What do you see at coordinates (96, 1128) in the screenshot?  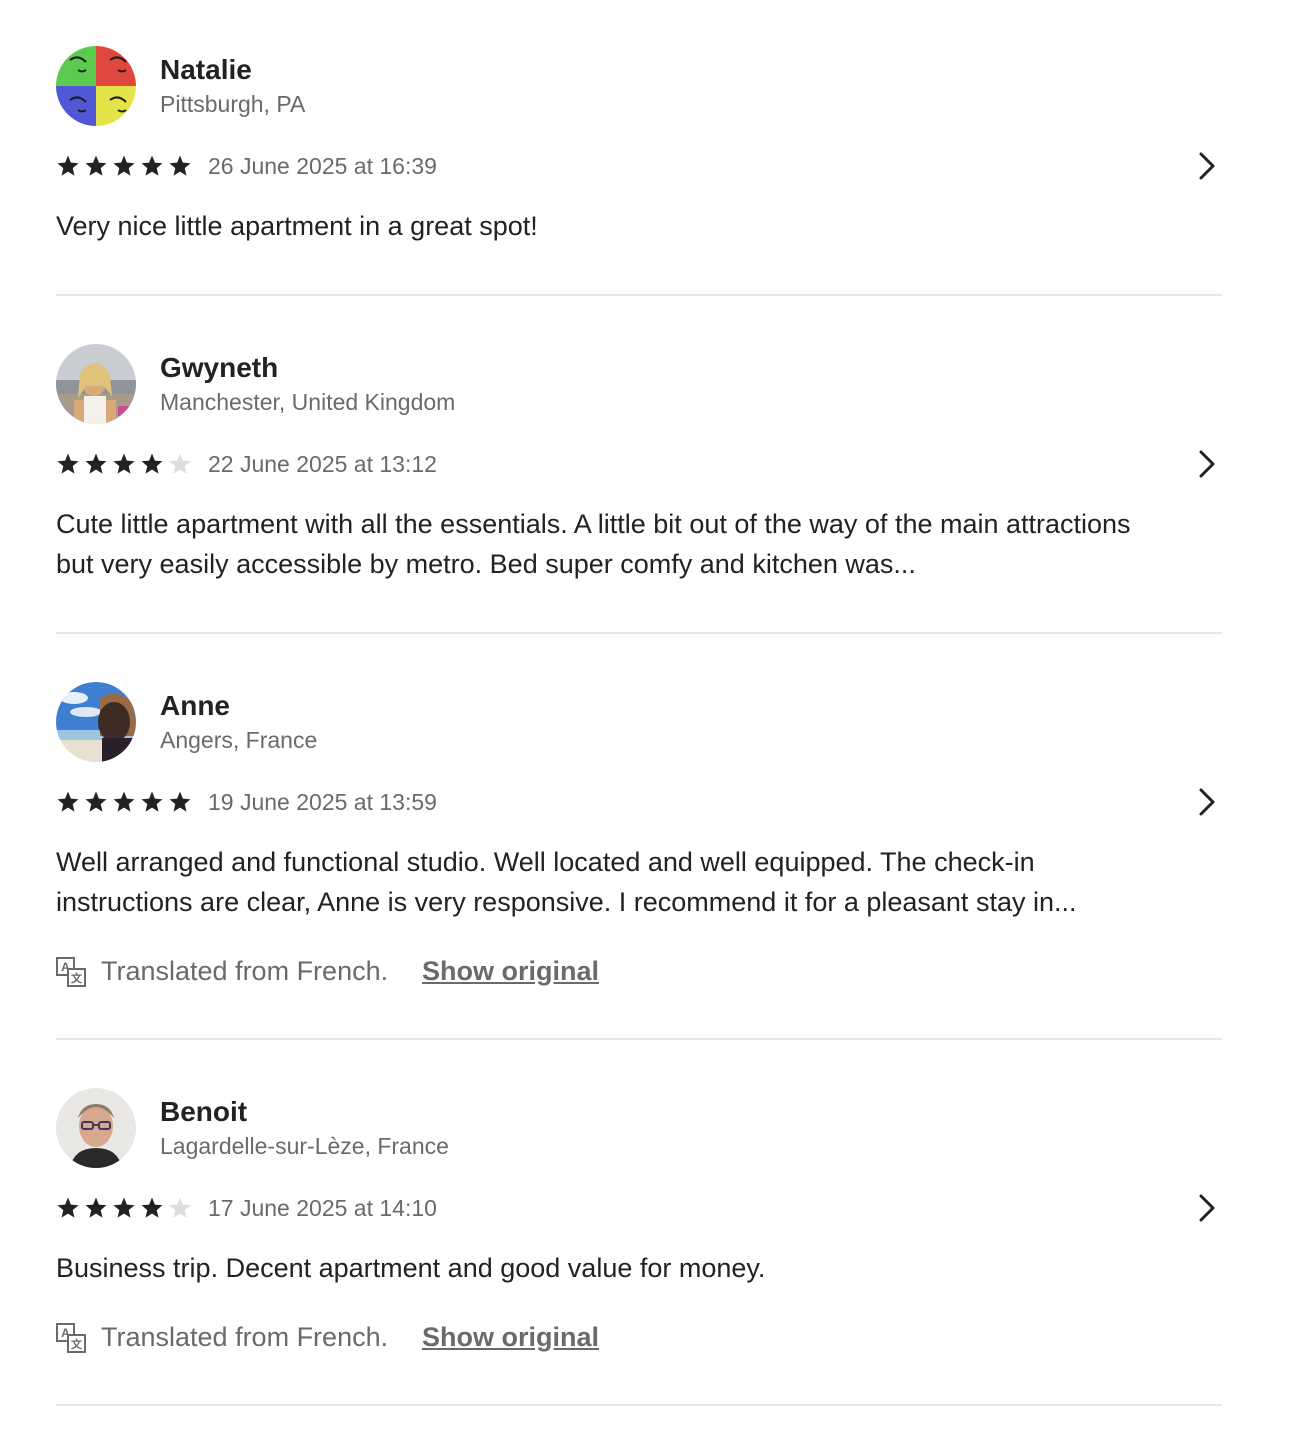 I see `man-with-glasses-avatar` at bounding box center [96, 1128].